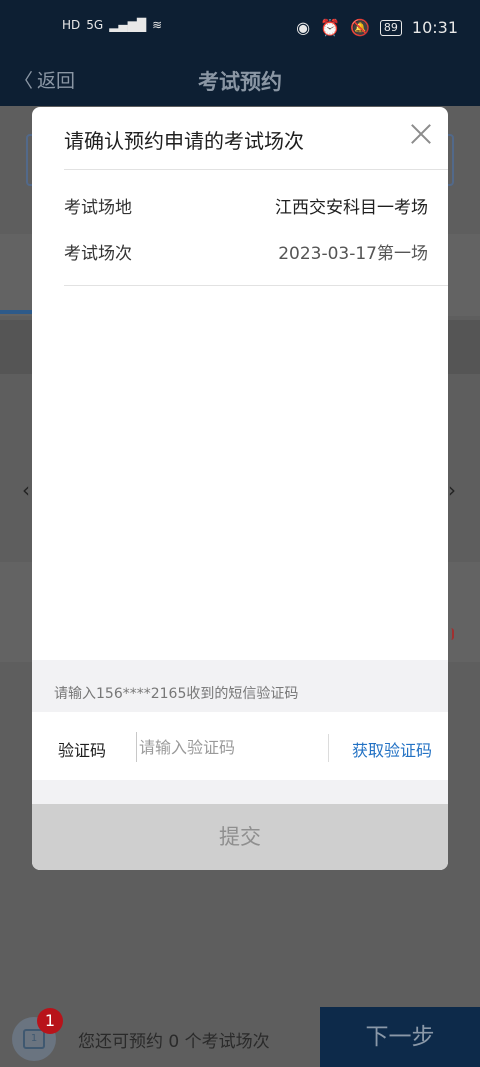 The width and height of the screenshot is (480, 1067). Describe the element at coordinates (303, 27) in the screenshot. I see `eye-icon: ◉` at that location.